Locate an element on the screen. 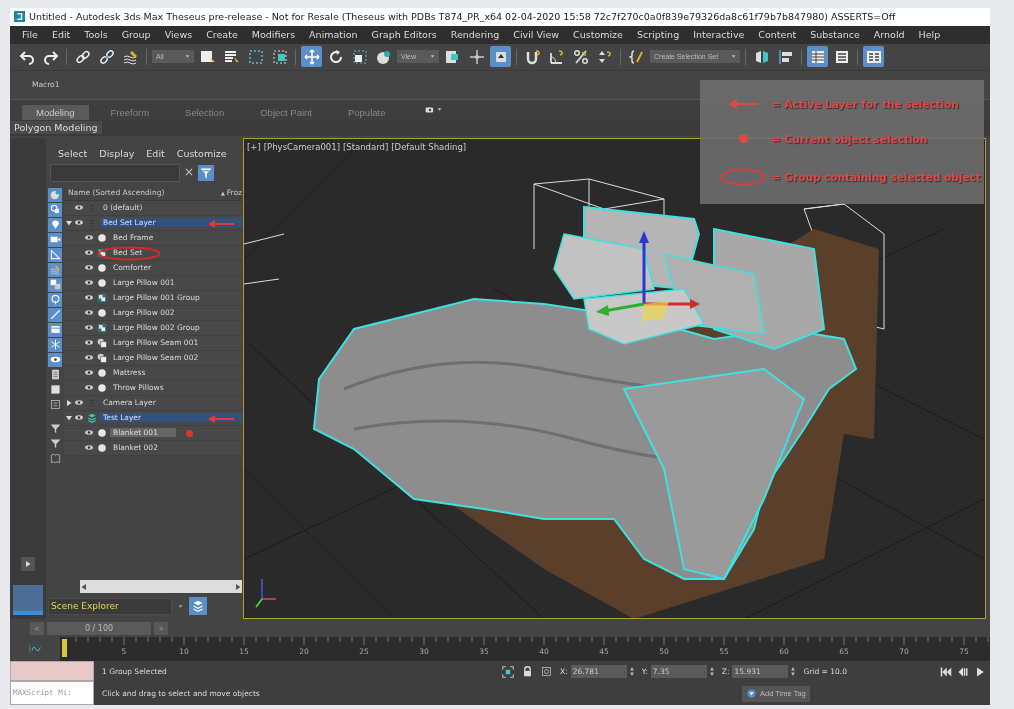  viewport-layout-tile is located at coordinates (28, 600).